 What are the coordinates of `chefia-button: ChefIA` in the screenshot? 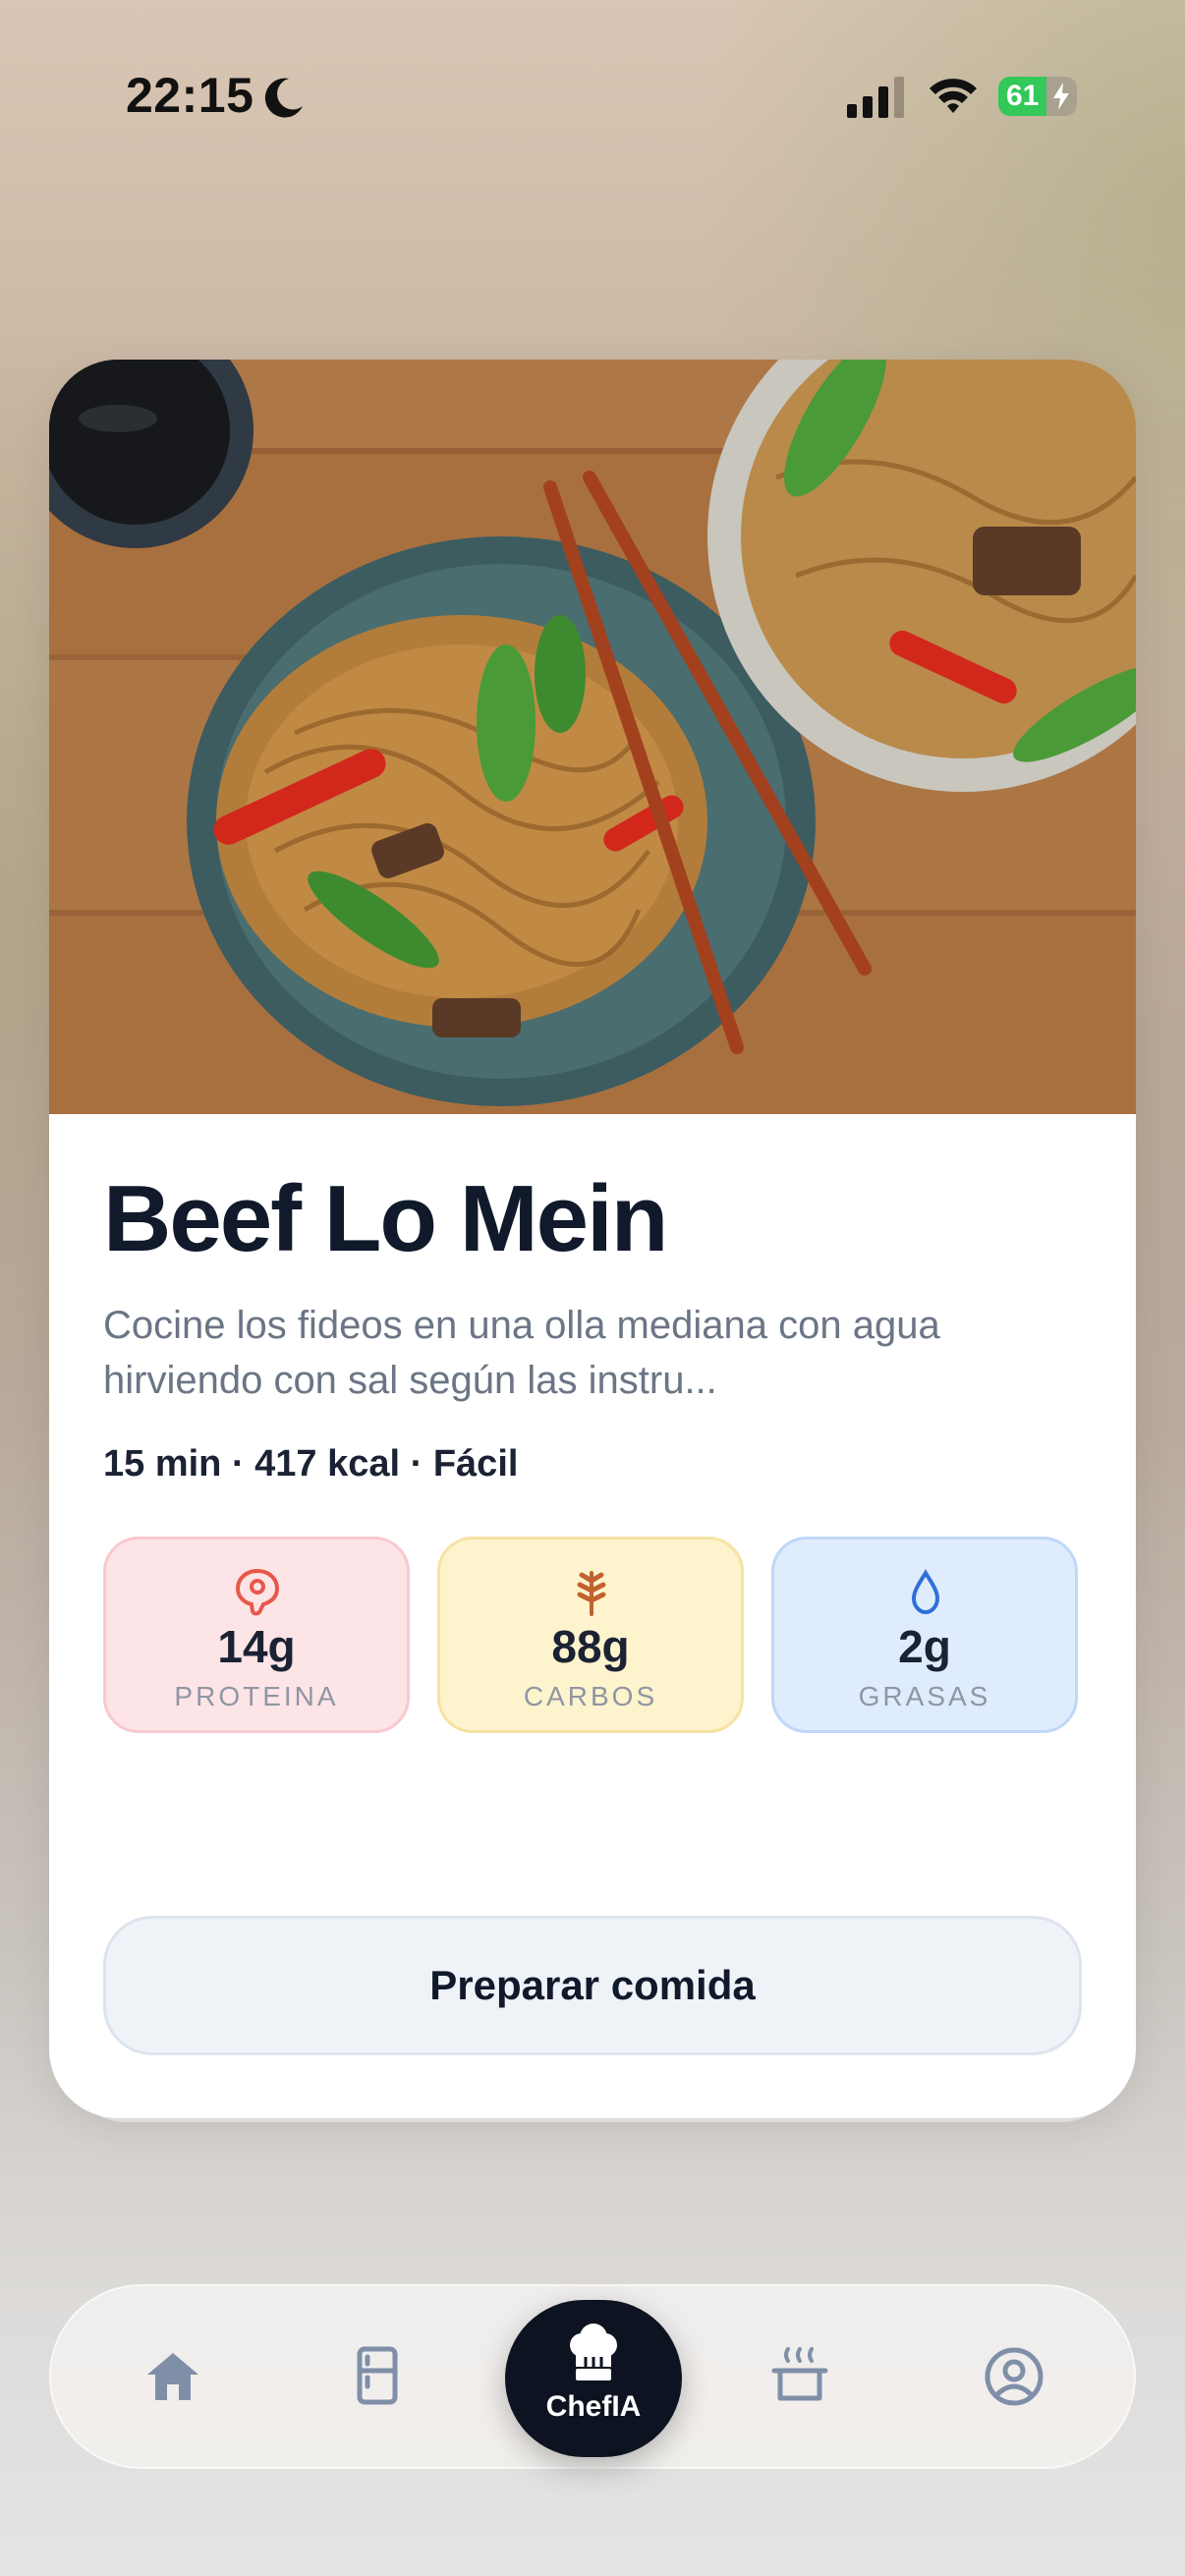 It's located at (594, 2378).